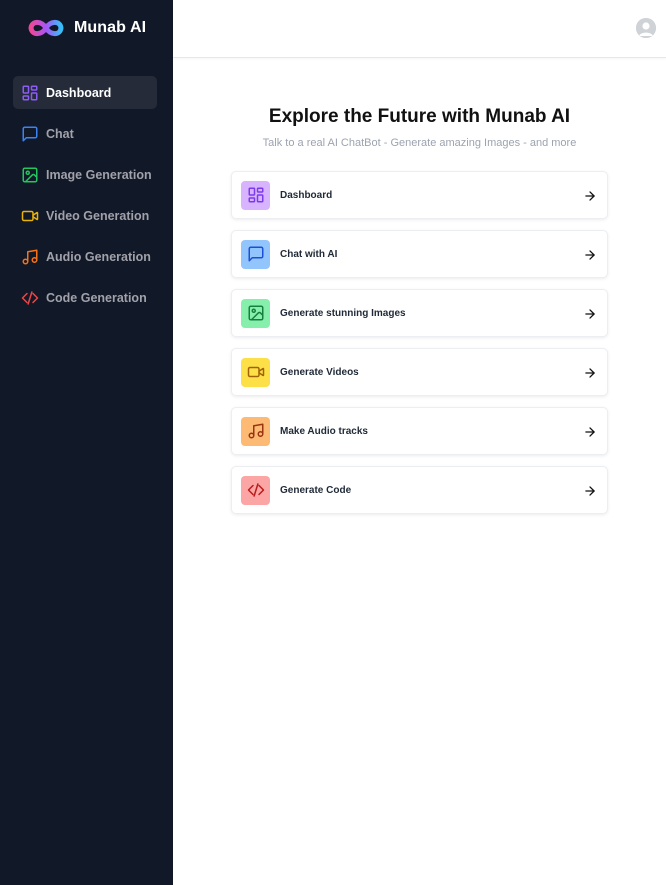 Image resolution: width=666 pixels, height=885 pixels. I want to click on feature-card-chat-with-ai: Chat with AI, so click(419, 254).